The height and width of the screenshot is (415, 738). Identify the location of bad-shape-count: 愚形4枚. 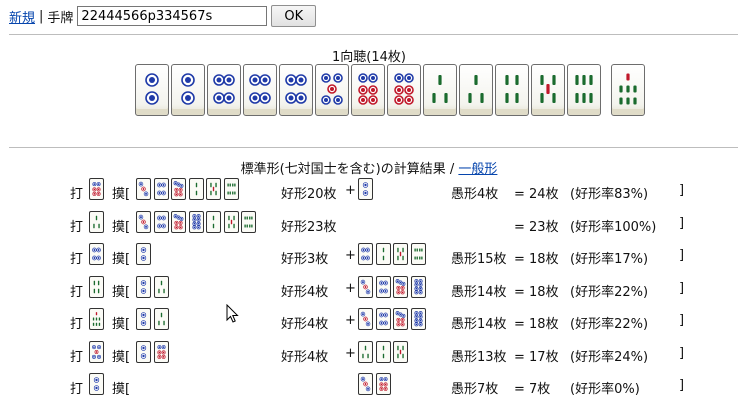
(475, 194).